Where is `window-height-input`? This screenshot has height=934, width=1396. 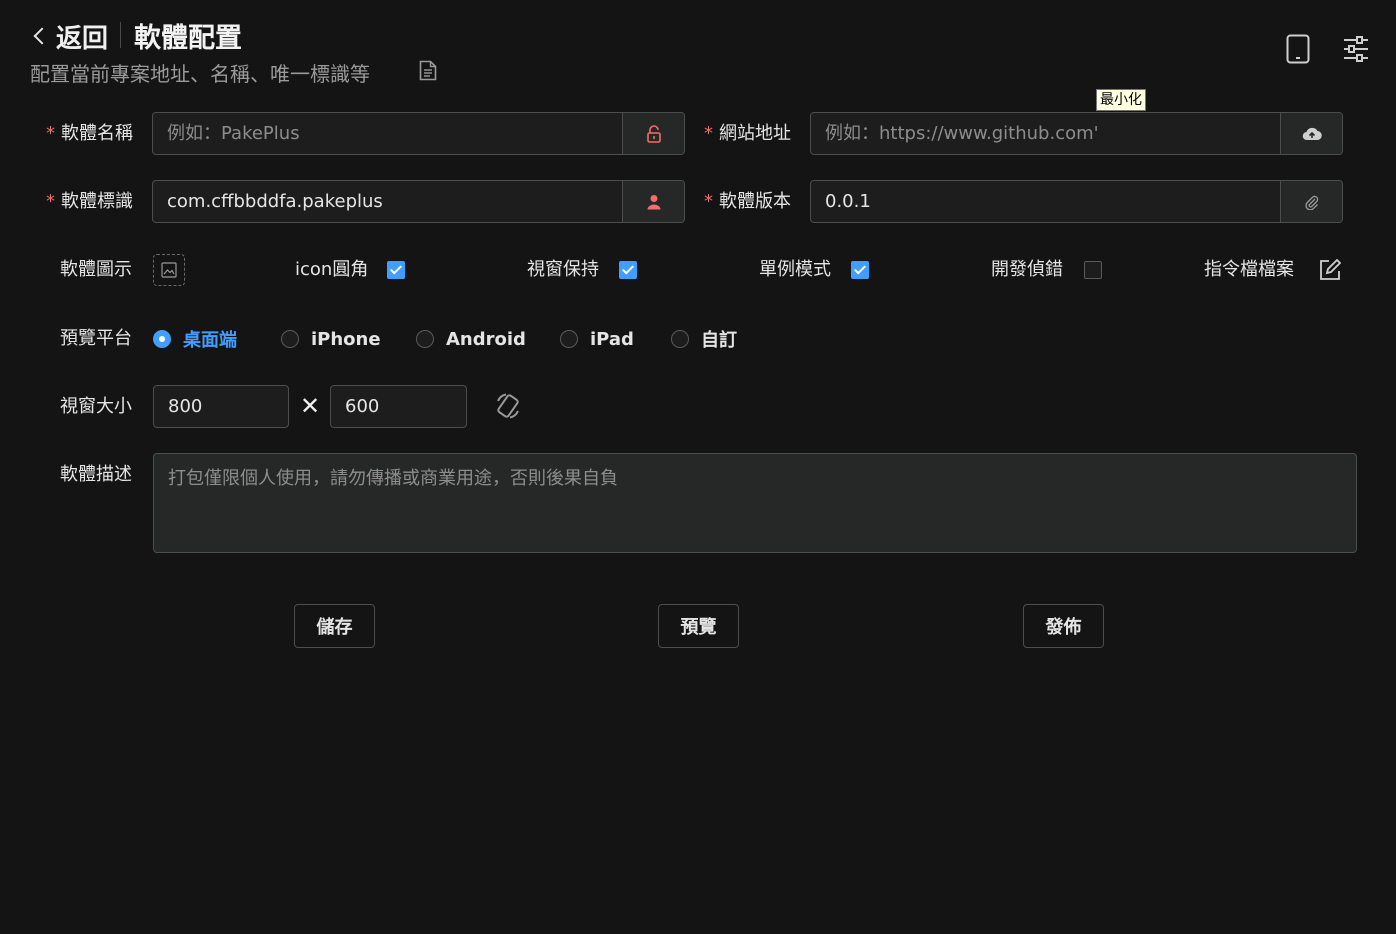 window-height-input is located at coordinates (398, 406).